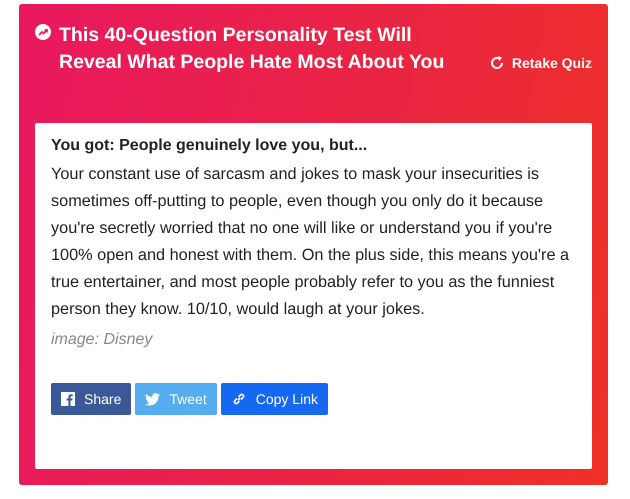  I want to click on trending-icon, so click(43, 32).